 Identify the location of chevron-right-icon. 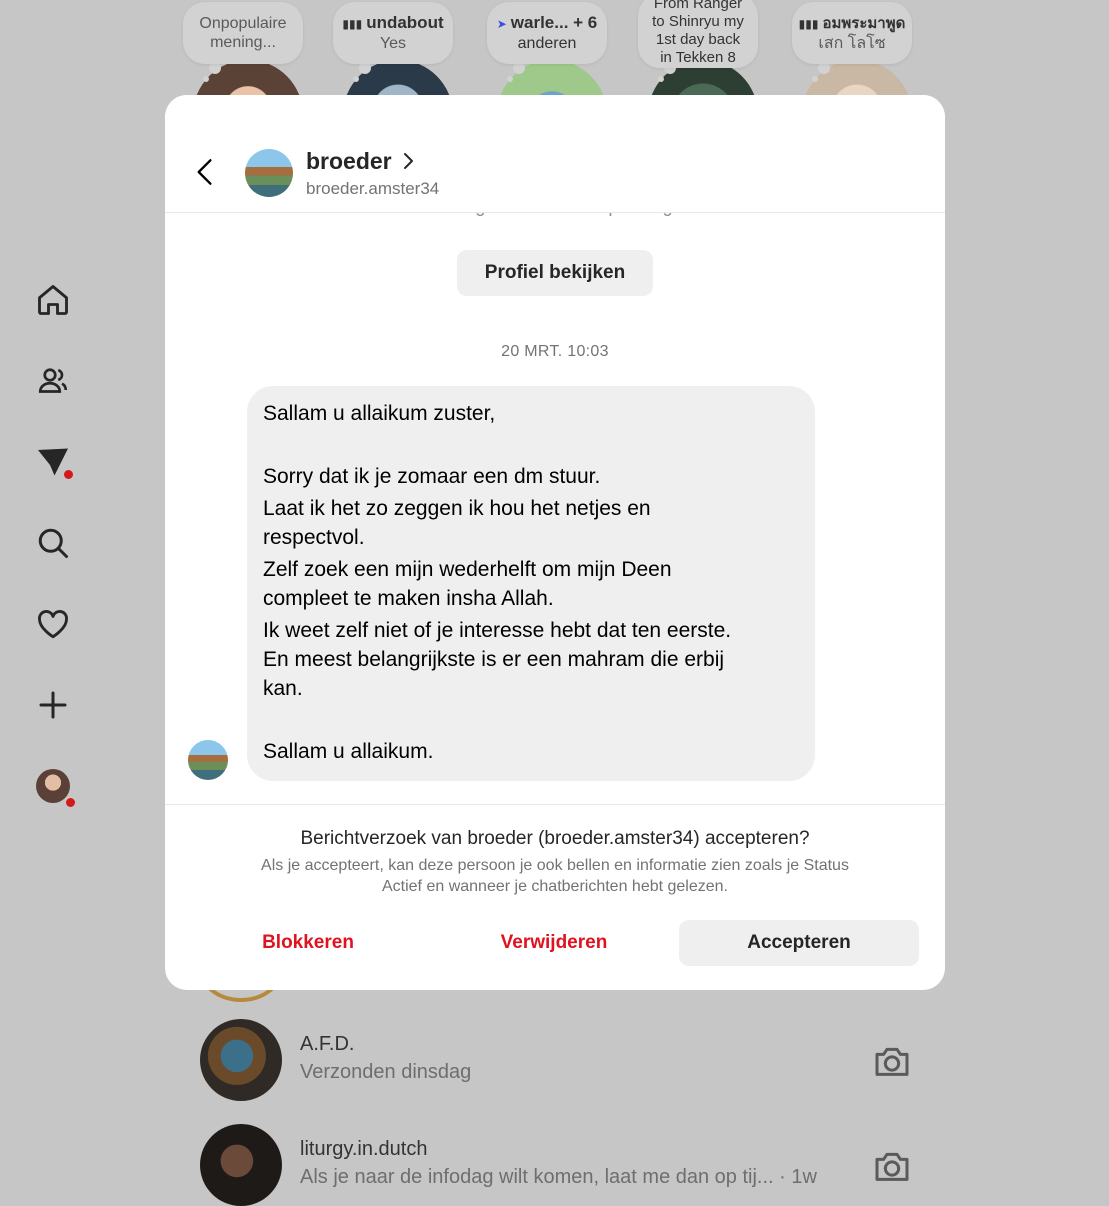
(408, 161).